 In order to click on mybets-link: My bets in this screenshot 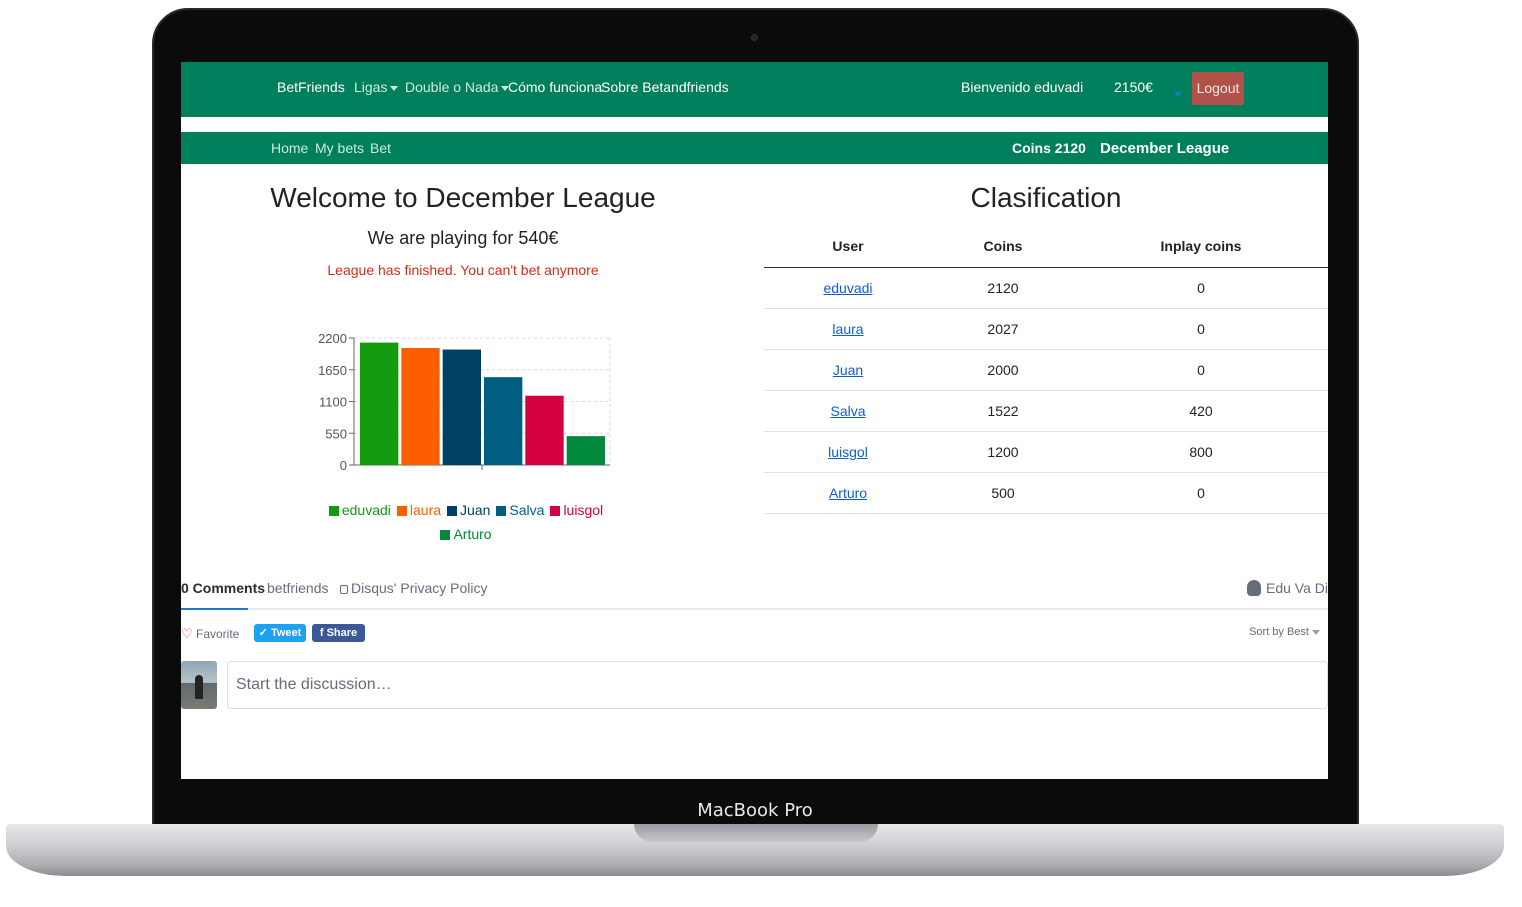, I will do `click(339, 148)`.